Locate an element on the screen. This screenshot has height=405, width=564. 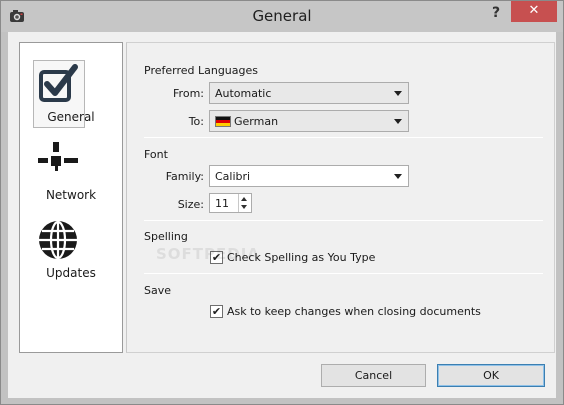
nav-label-general: General is located at coordinates (71, 117).